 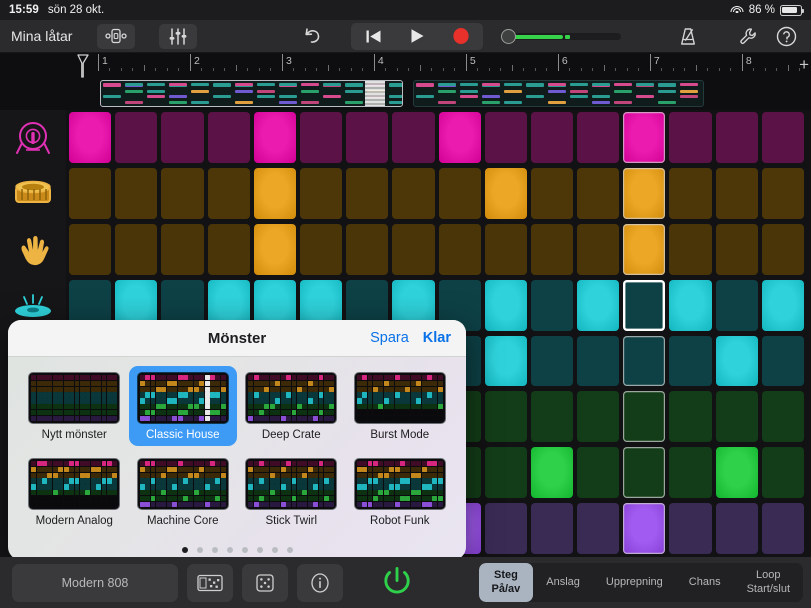 I want to click on pattern-item: Machine Core, so click(x=183, y=492).